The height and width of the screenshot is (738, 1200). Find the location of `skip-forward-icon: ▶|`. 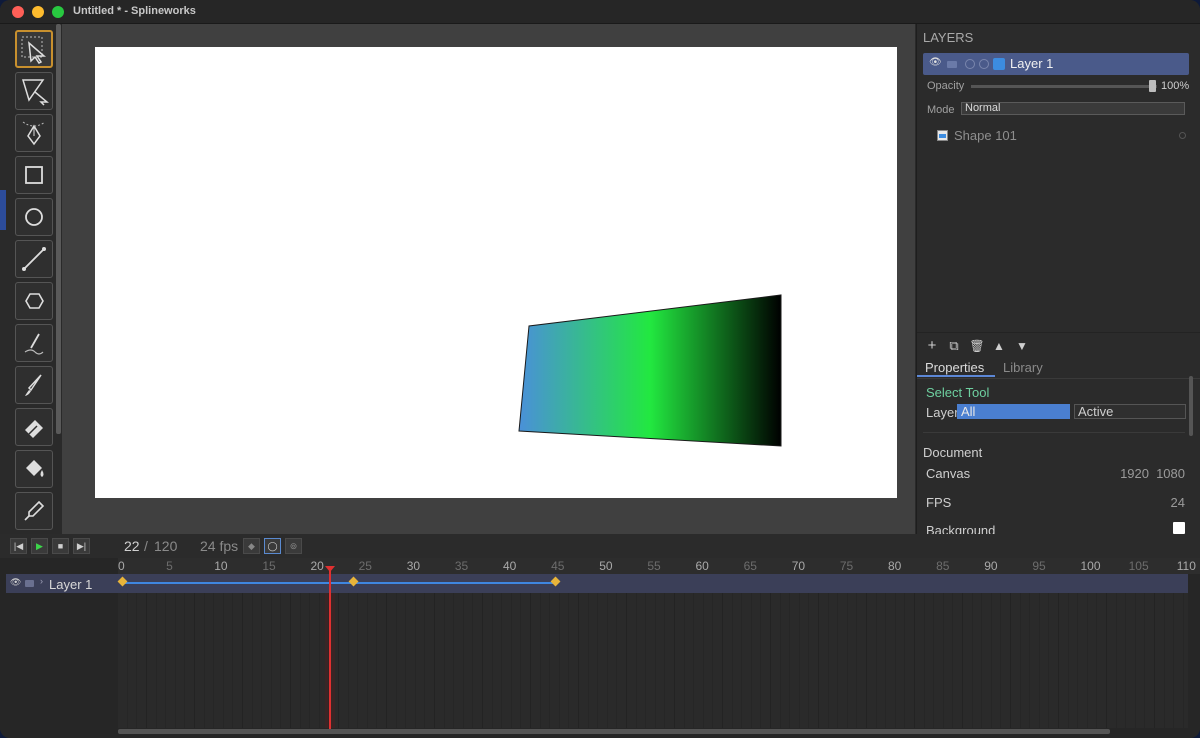

skip-forward-icon: ▶| is located at coordinates (81, 545).